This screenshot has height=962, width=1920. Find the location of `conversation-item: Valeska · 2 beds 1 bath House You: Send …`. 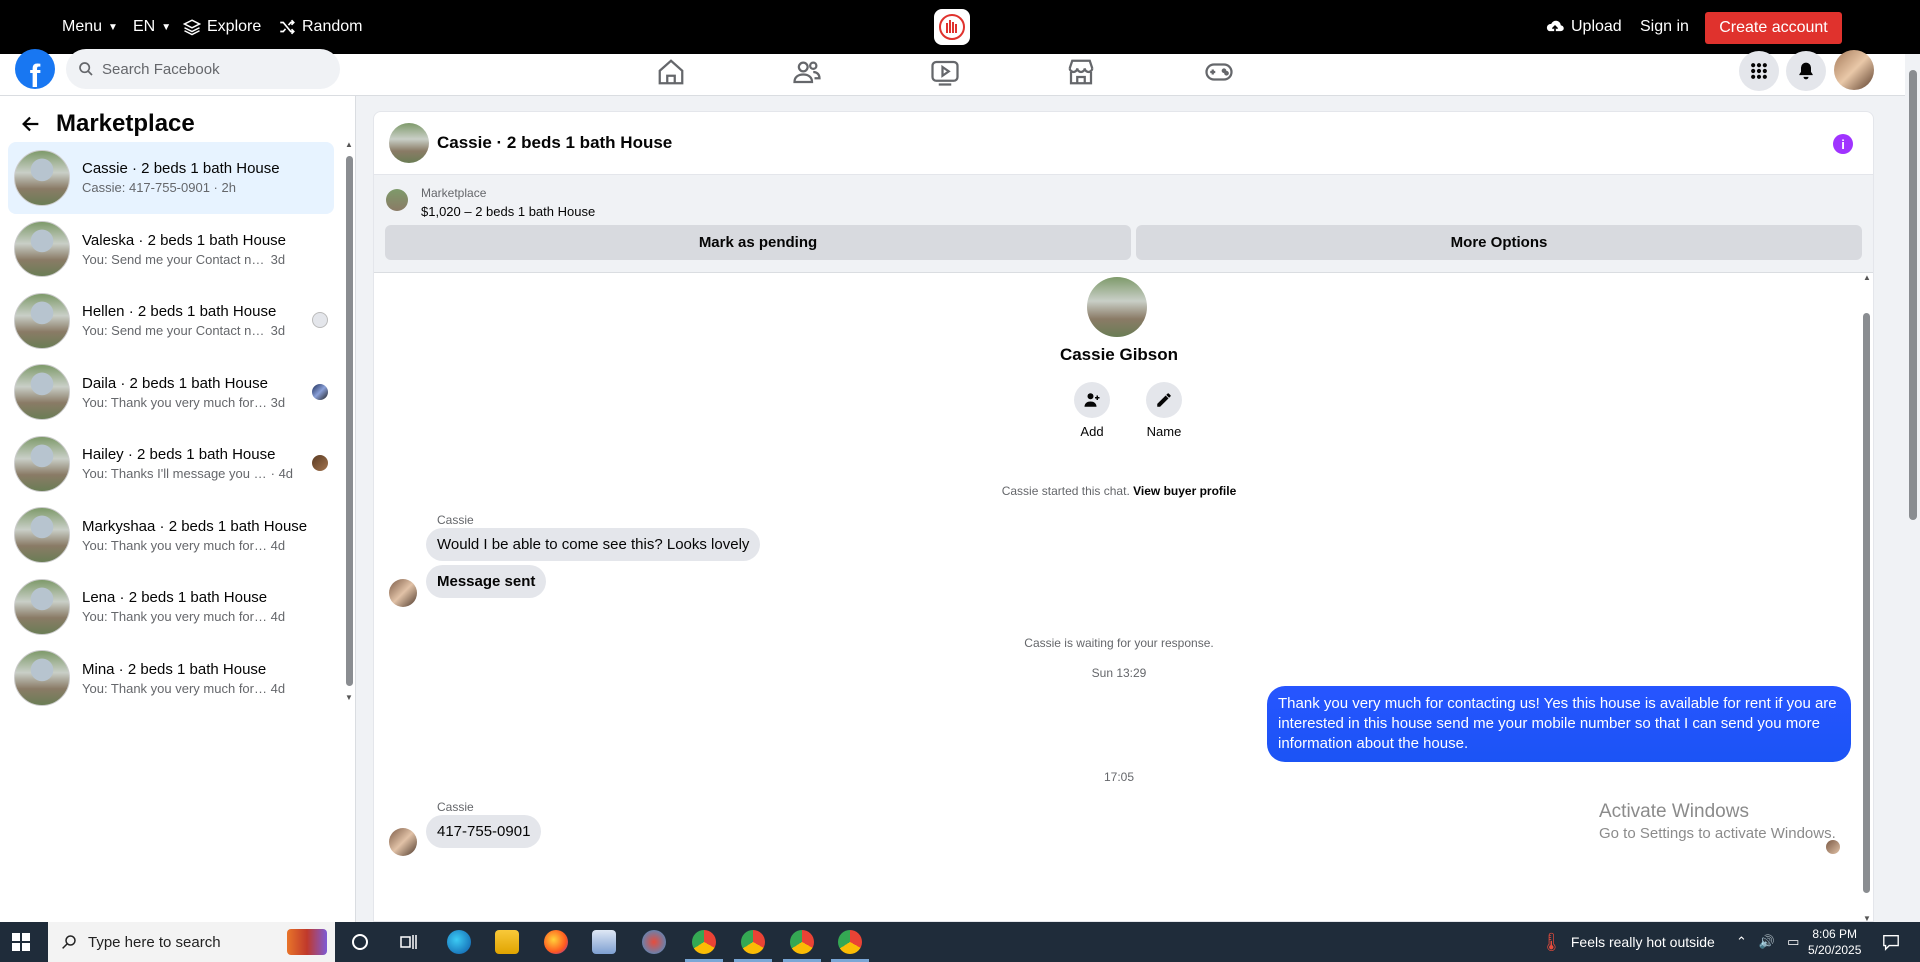

conversation-item: Valeska · 2 beds 1 bath House You: Send … is located at coordinates (171, 250).